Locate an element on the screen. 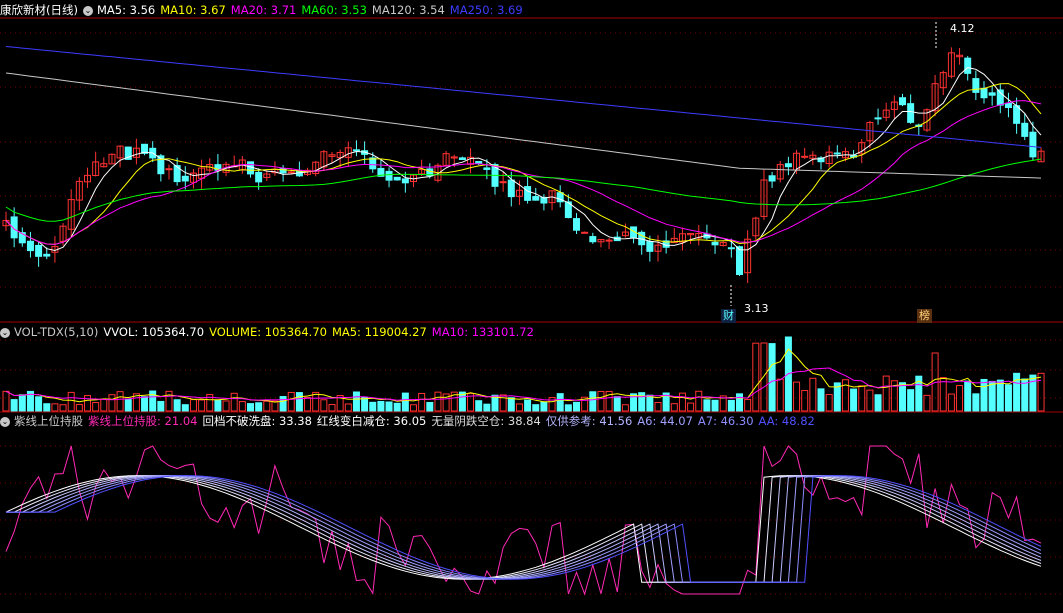 This screenshot has width=1063, height=613. financial-report-badge: 财 is located at coordinates (728, 316).